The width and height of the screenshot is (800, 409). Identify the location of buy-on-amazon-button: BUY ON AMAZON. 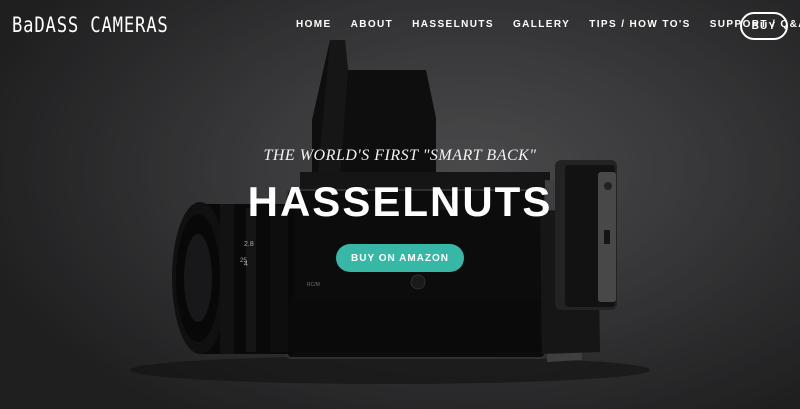
(400, 258).